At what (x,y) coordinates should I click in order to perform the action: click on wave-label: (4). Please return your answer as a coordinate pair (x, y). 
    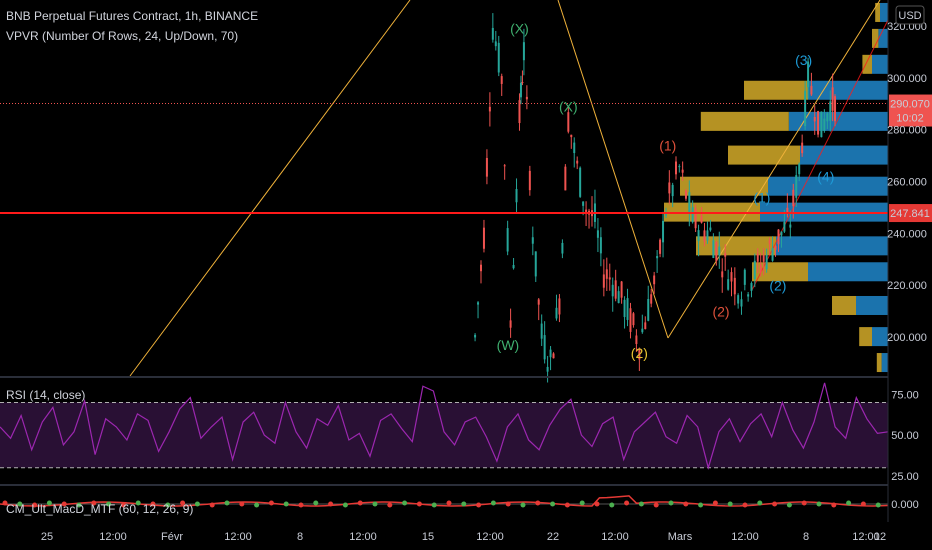
    Looking at the image, I should click on (825, 177).